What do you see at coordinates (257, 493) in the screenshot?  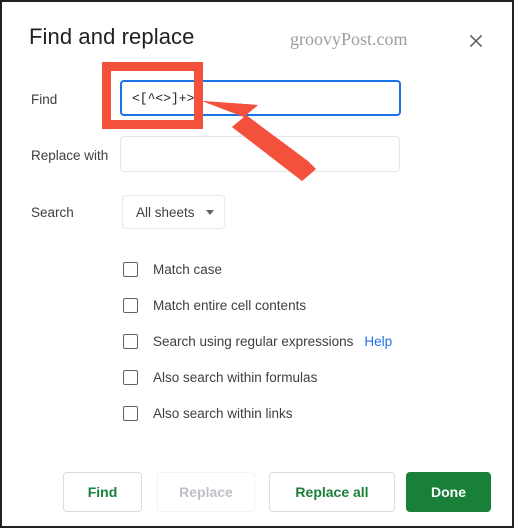 I see `dialog-footer: Find Replace Replace all Done` at bounding box center [257, 493].